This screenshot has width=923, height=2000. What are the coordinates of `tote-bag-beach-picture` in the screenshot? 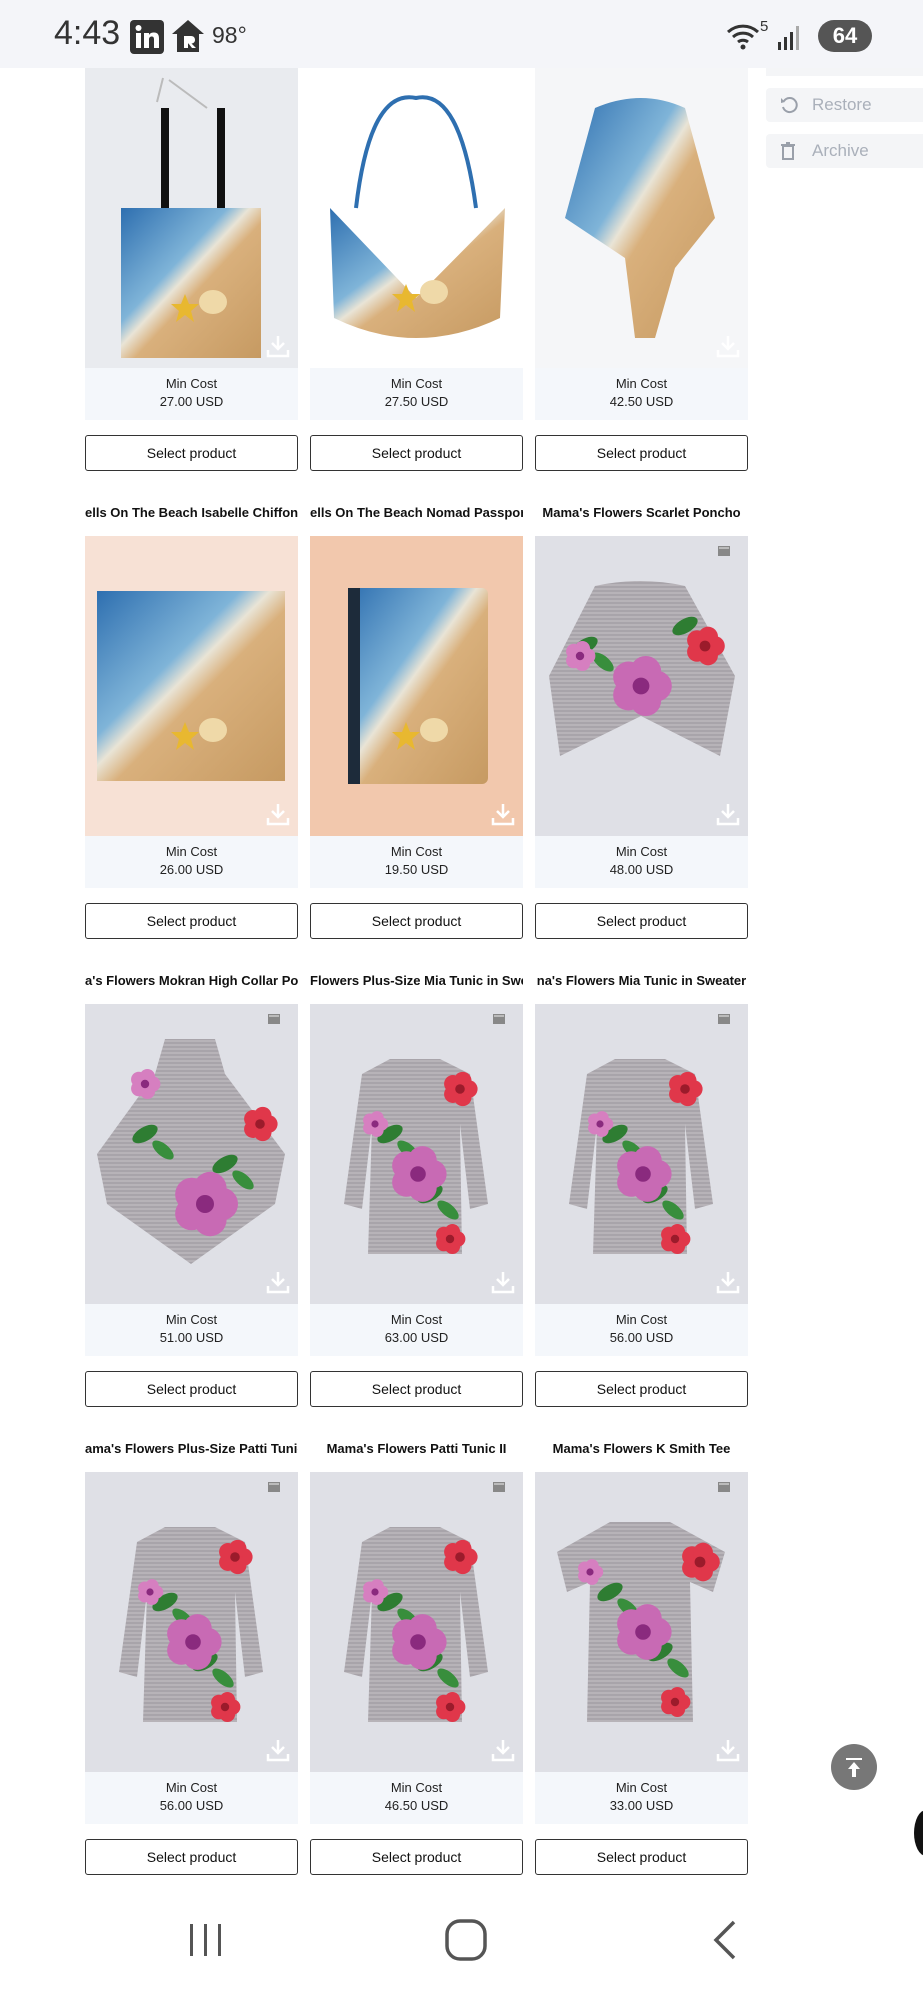 It's located at (191, 218).